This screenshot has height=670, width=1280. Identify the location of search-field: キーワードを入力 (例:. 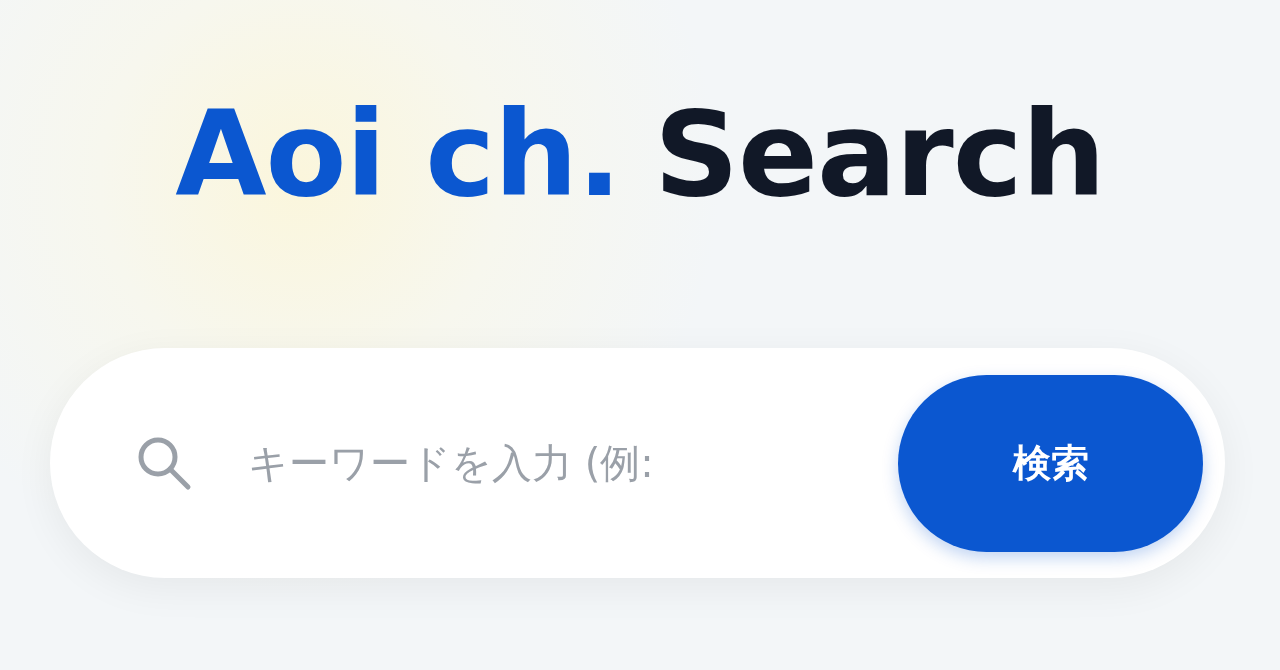
(572, 463).